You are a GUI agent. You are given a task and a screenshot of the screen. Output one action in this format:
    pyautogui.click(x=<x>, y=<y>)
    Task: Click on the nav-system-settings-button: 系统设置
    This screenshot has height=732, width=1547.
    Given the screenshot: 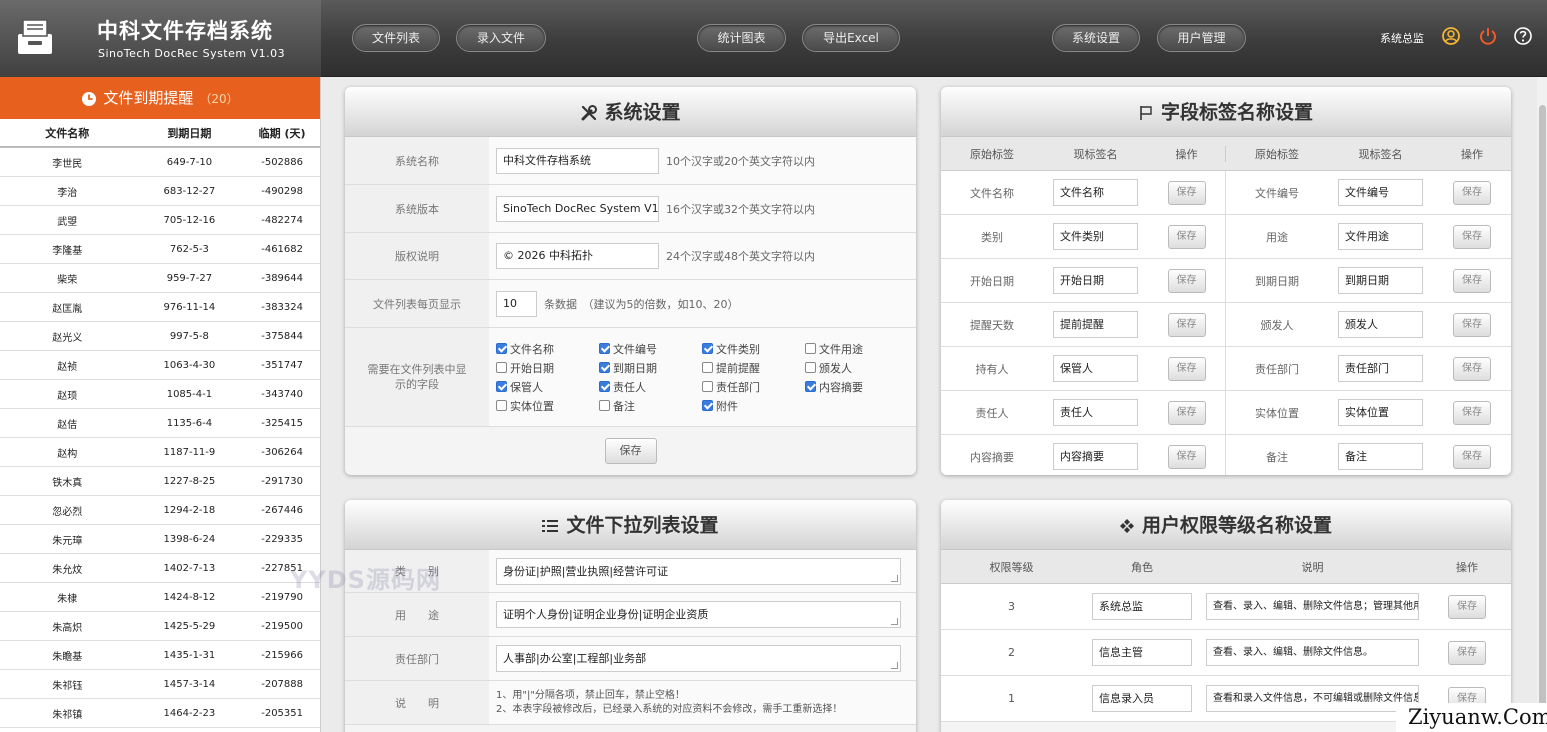 What is the action you would take?
    pyautogui.click(x=1096, y=38)
    